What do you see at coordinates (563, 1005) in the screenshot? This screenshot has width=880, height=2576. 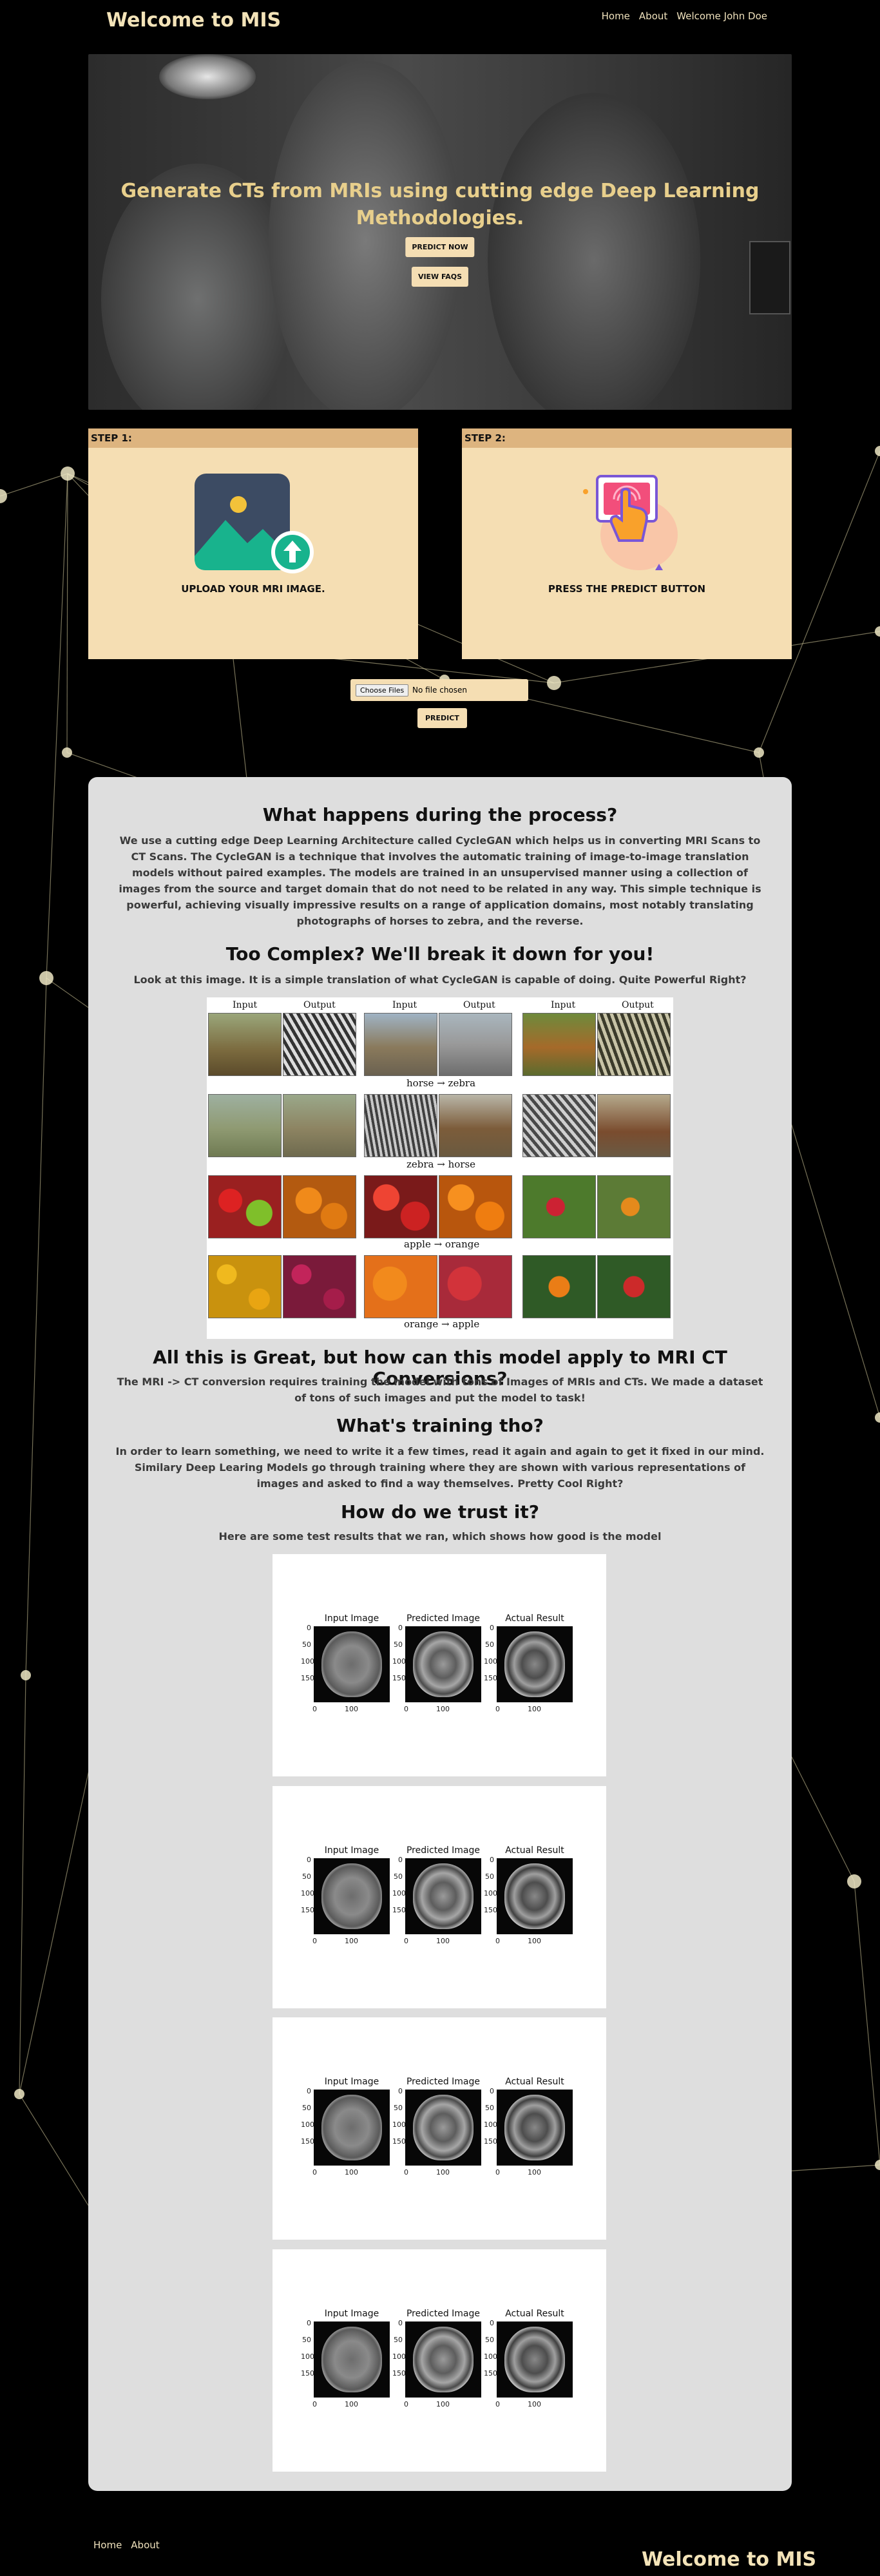 I see `col-input-3: Input` at bounding box center [563, 1005].